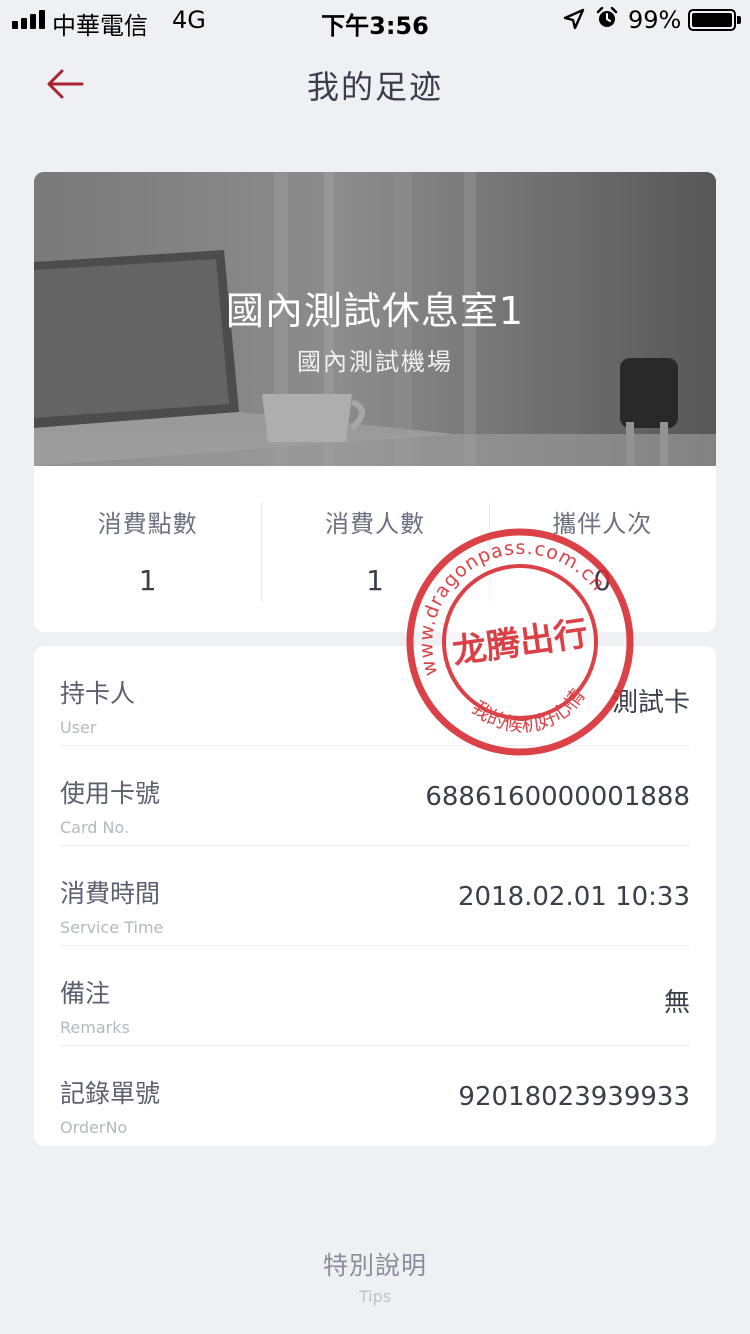 The width and height of the screenshot is (750, 1334). I want to click on detail-value: 92018023939933, so click(574, 1097).